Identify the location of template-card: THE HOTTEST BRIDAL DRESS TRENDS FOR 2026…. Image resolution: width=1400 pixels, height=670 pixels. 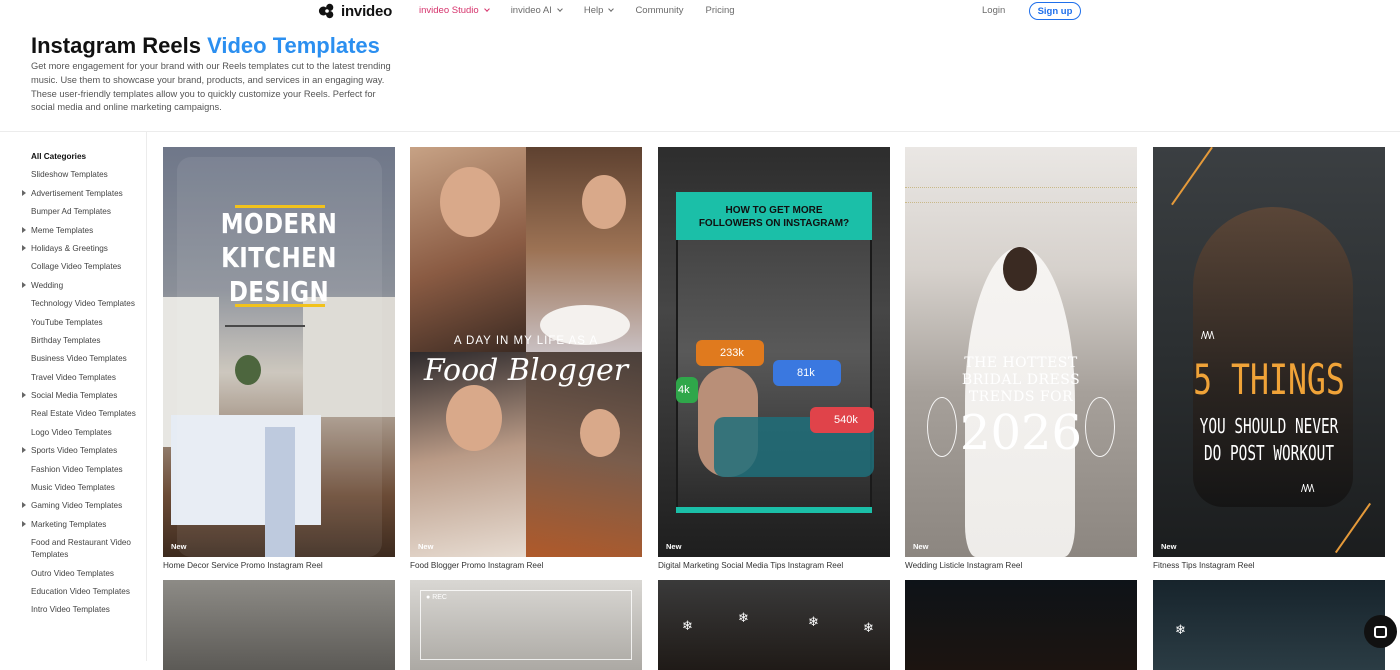
(1021, 358).